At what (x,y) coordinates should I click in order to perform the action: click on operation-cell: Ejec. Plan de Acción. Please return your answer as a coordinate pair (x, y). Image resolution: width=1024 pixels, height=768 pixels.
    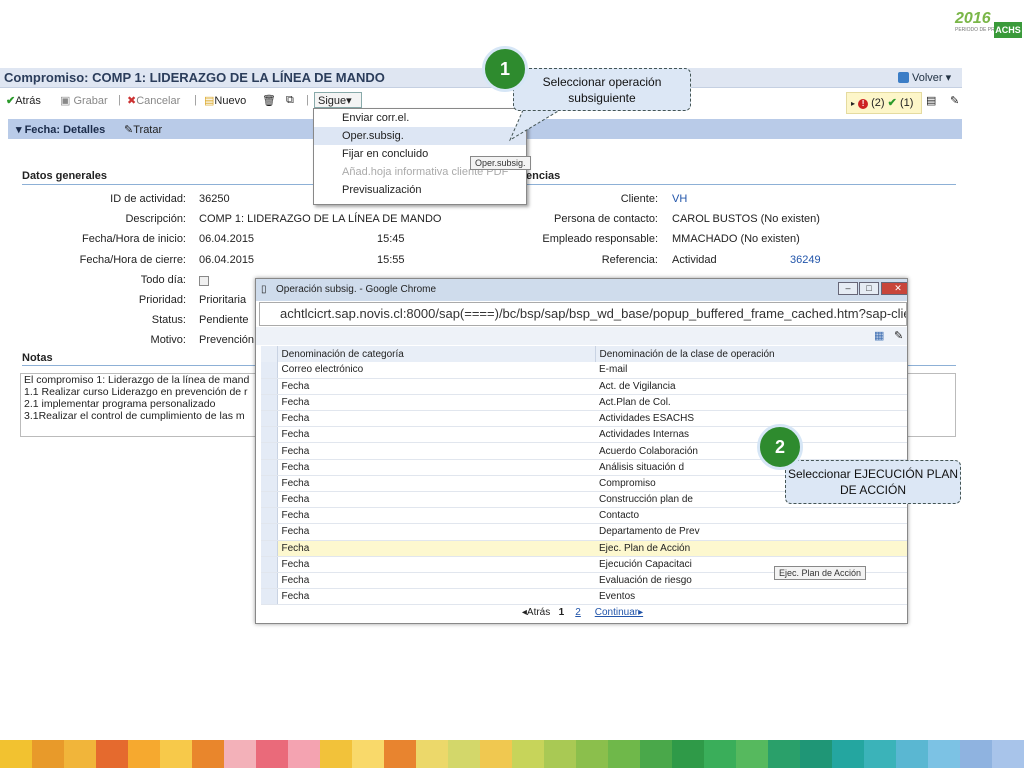
    Looking at the image, I should click on (751, 548).